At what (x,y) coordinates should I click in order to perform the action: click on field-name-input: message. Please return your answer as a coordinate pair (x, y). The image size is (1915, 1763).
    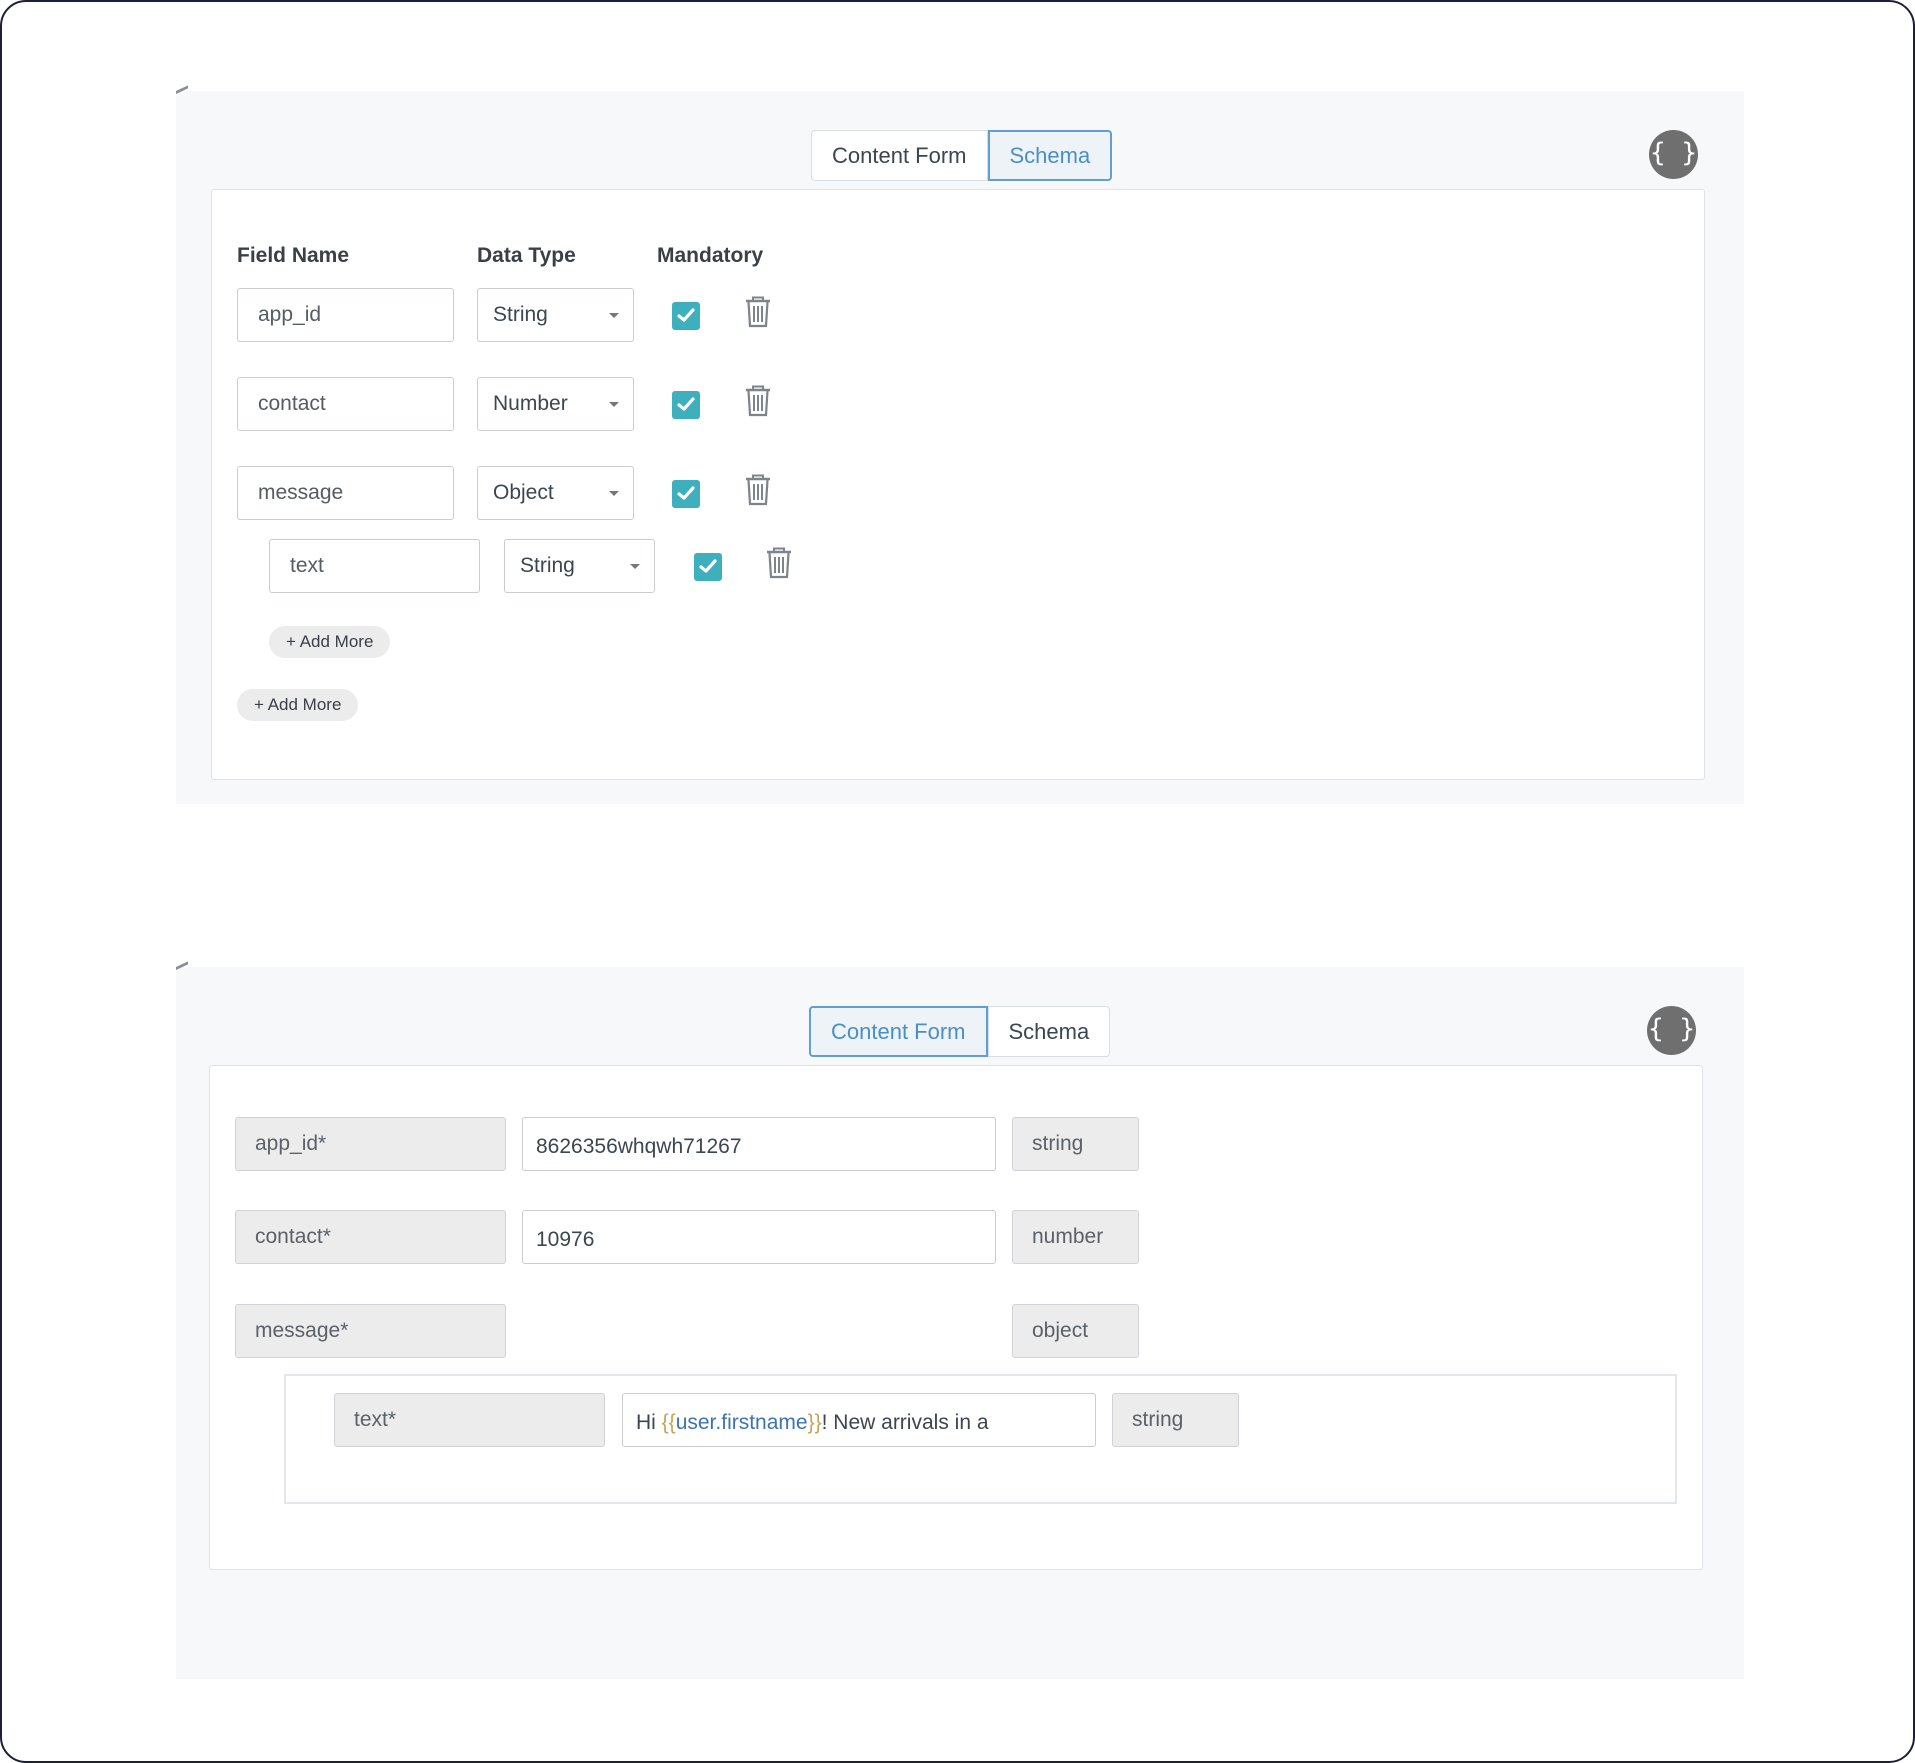
    Looking at the image, I should click on (345, 493).